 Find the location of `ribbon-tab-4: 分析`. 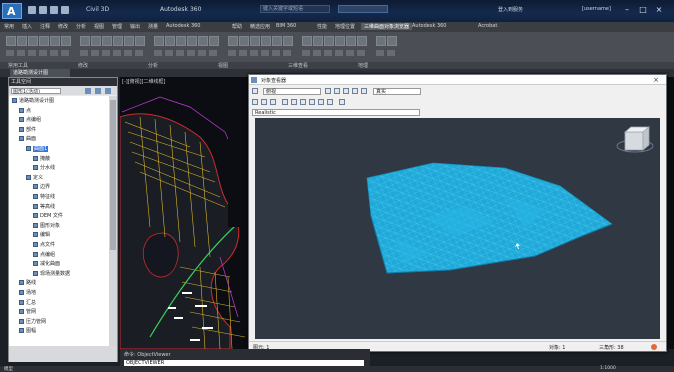

ribbon-tab-4: 分析 is located at coordinates (81, 26).